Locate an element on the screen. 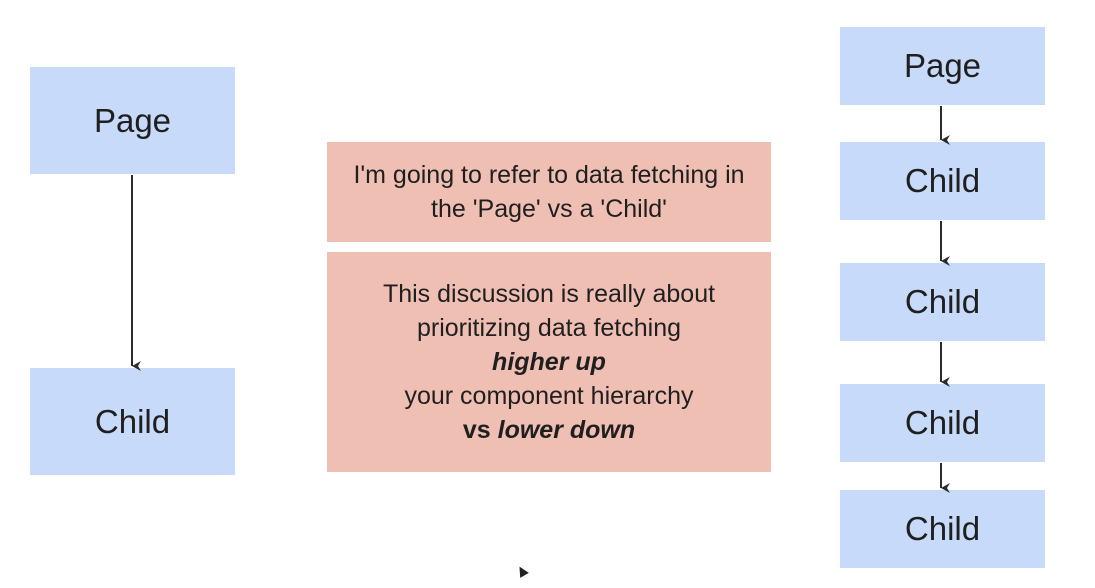 The height and width of the screenshot is (588, 1095). right-child-label-2: Child is located at coordinates (942, 301).